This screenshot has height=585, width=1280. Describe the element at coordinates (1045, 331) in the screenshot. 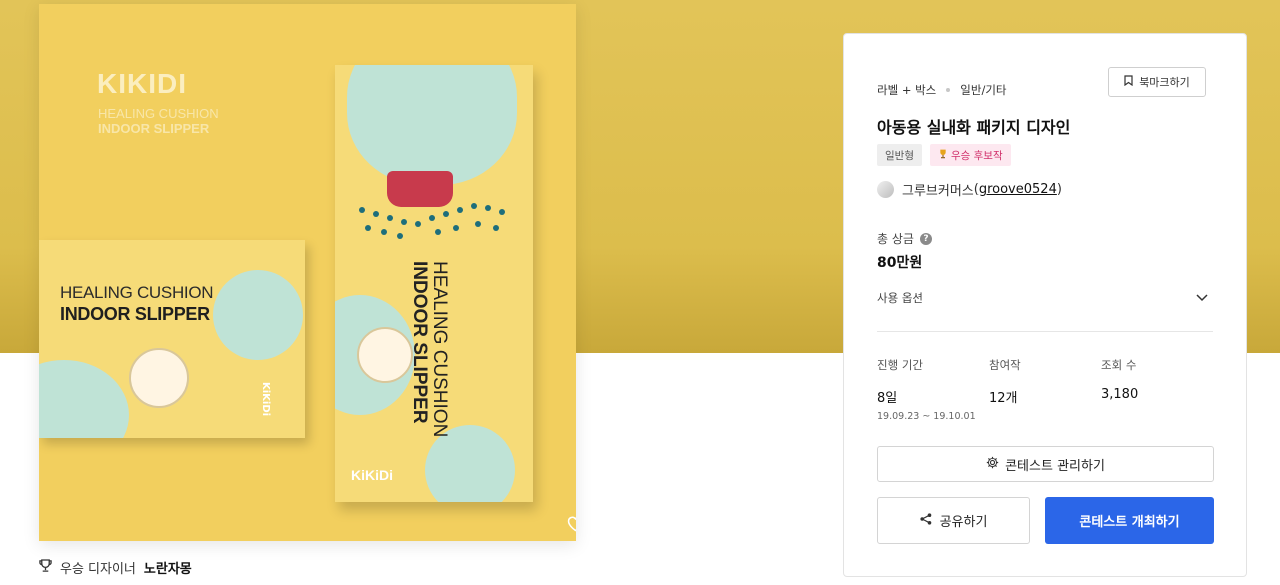

I see `divider` at that location.